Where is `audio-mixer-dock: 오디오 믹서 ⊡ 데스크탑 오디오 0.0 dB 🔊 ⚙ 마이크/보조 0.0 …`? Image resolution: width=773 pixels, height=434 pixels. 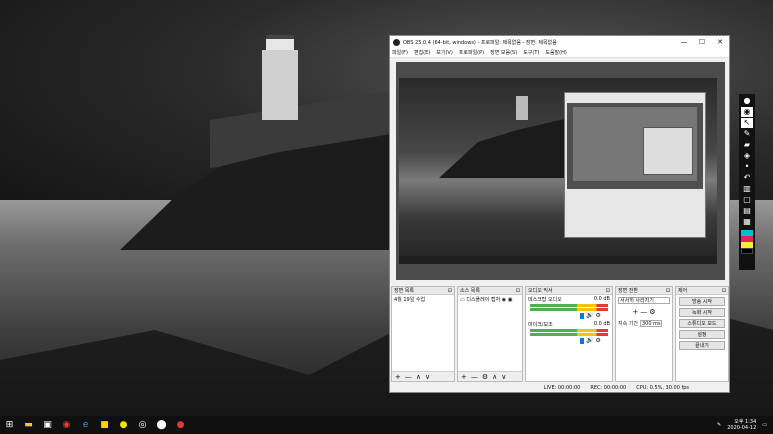
audio-mixer-dock: 오디오 믹서 ⊡ 데스크탑 오디오 0.0 dB 🔊 ⚙ 마이크/보조 0.0 … is located at coordinates (569, 334).